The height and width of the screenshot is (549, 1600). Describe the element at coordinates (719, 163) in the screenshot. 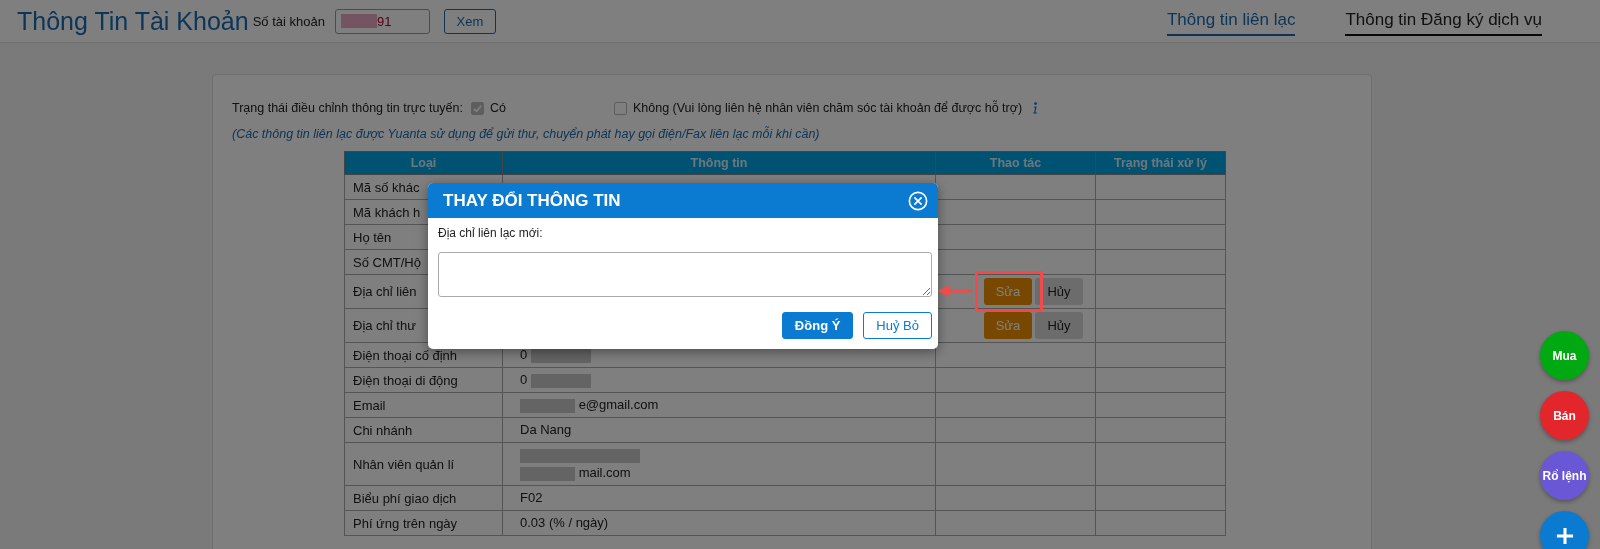

I see `column-header: Thông tin` at that location.